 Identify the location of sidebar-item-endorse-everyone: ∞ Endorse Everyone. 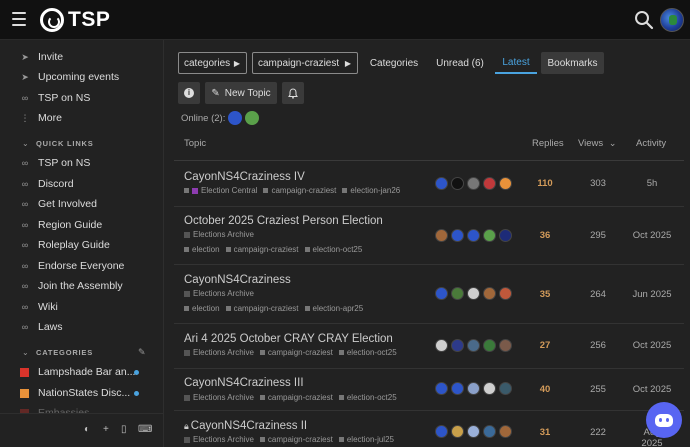
(81, 266).